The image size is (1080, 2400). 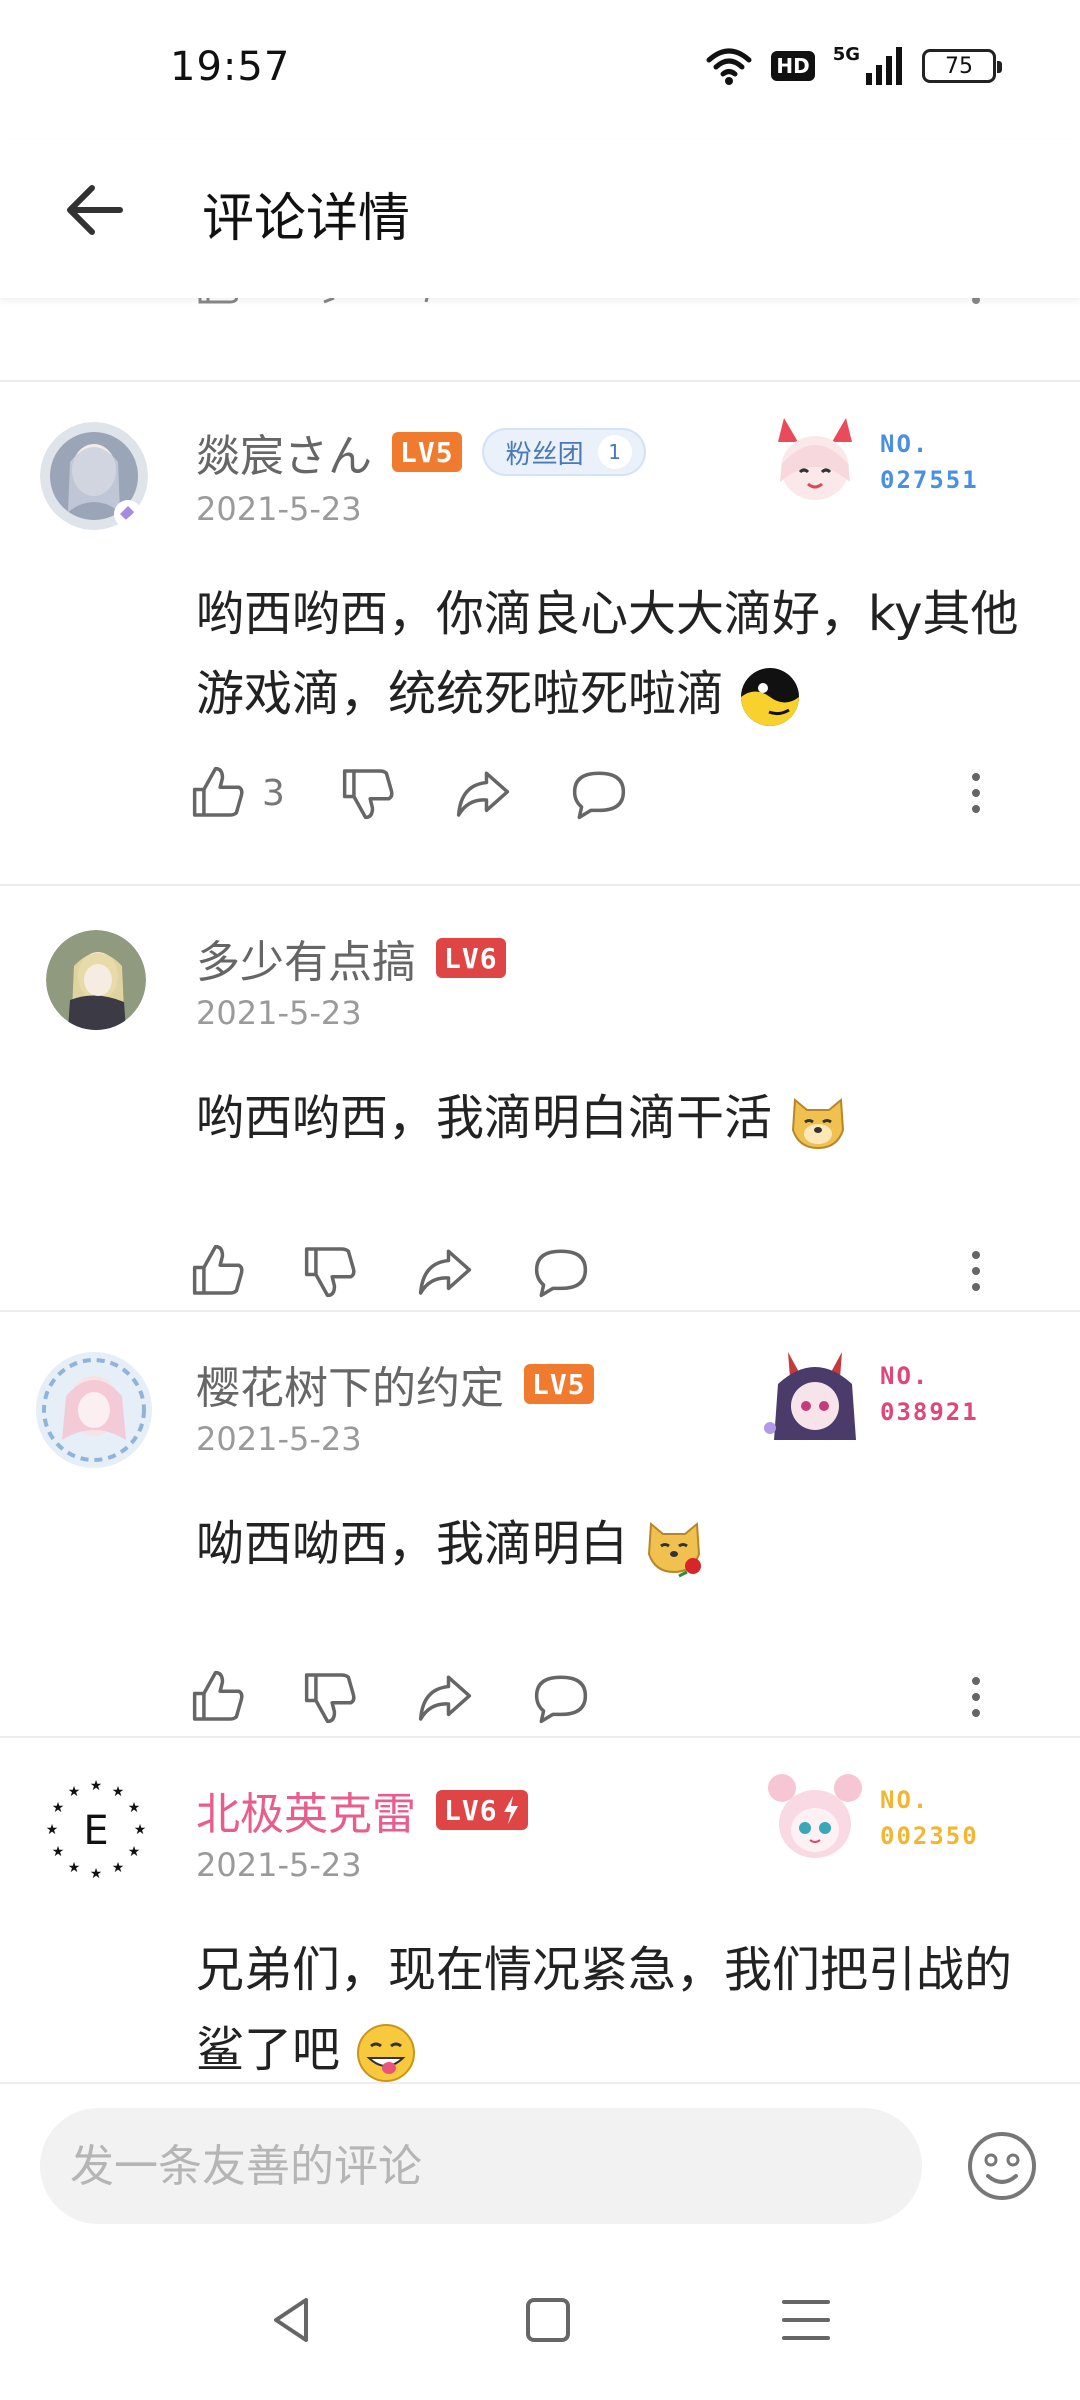 I want to click on network-label: 5G, so click(x=846, y=54).